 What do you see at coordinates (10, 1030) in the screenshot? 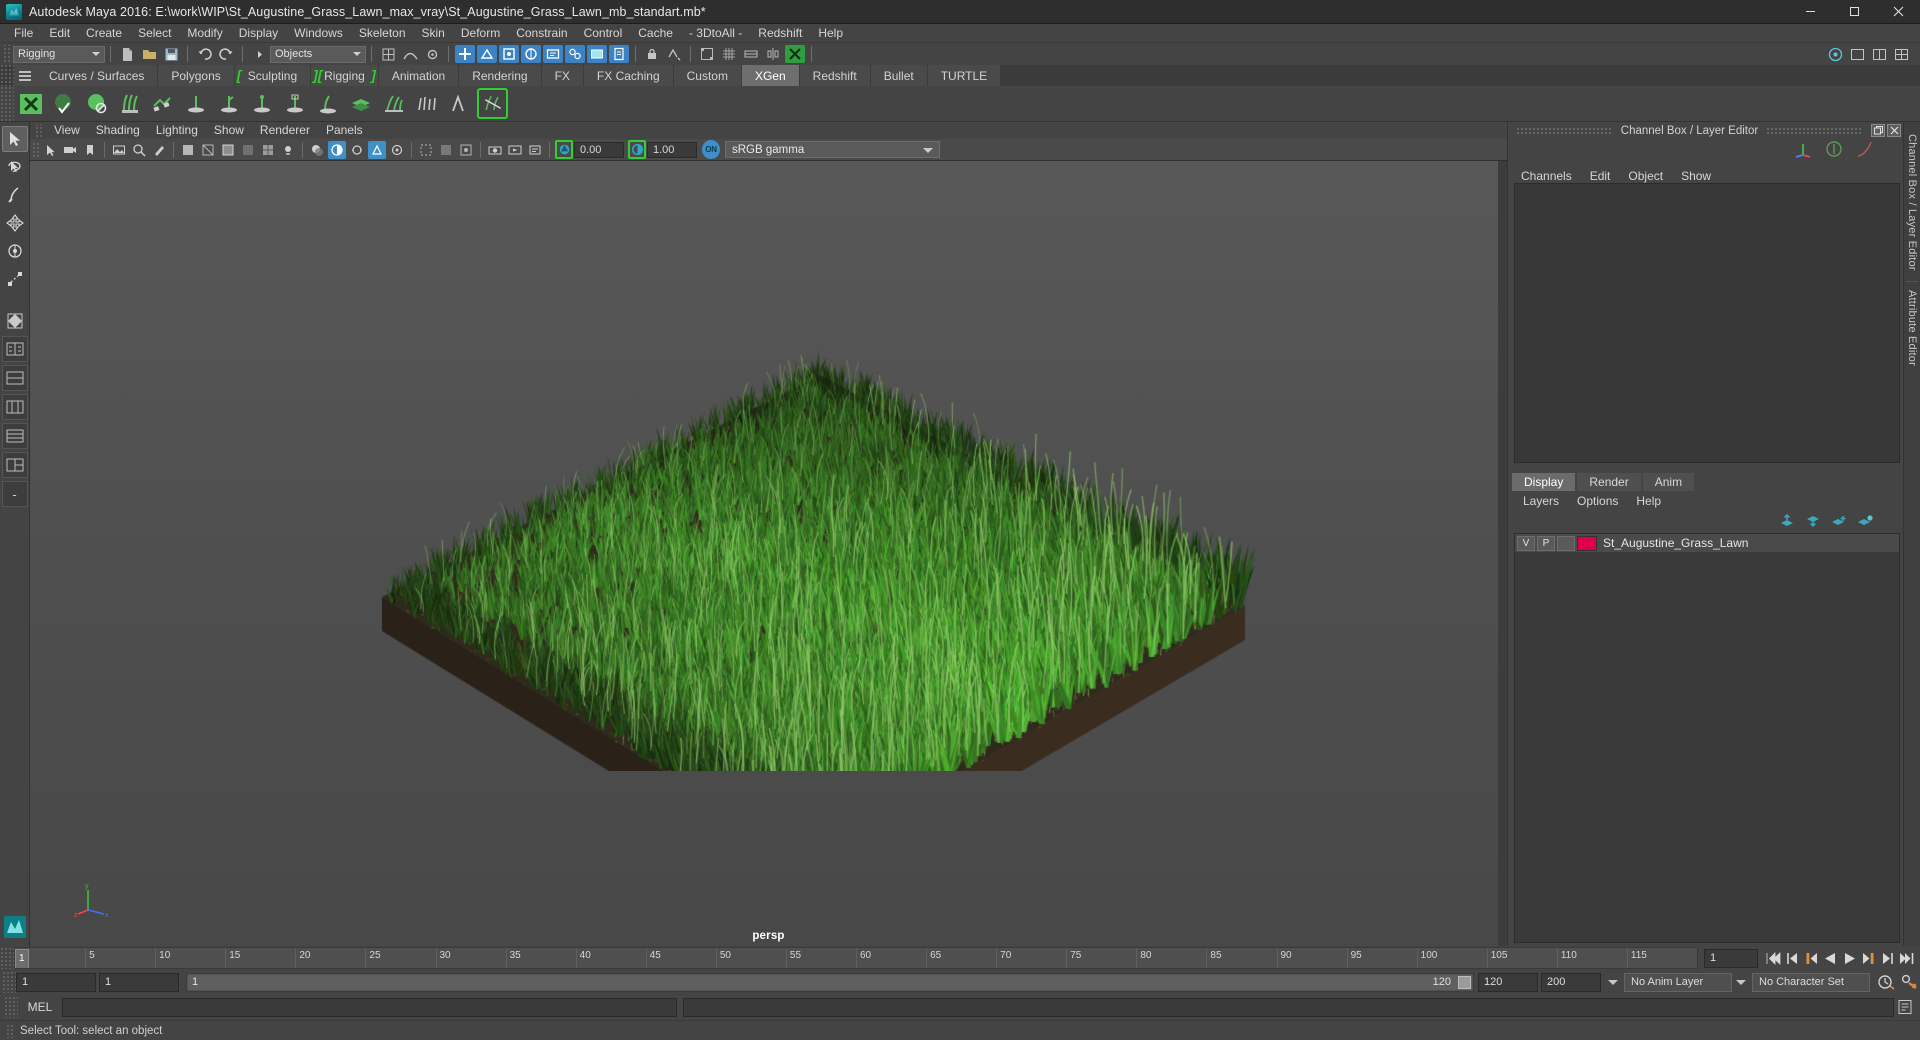
I see `help-line-grip` at bounding box center [10, 1030].